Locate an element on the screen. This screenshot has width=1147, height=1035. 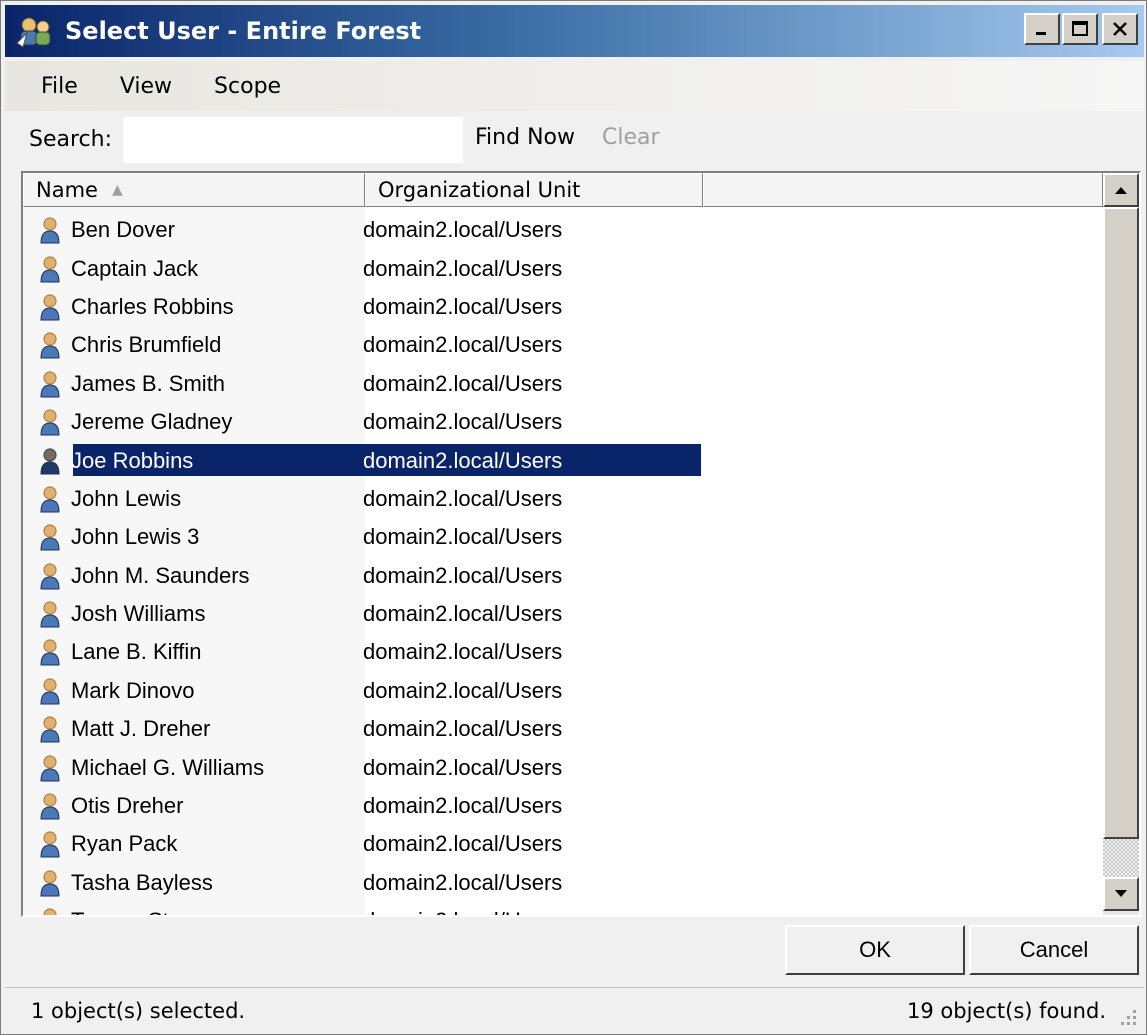
list-item: Lane B. Kiffin domain2.local/Users is located at coordinates (563, 652).